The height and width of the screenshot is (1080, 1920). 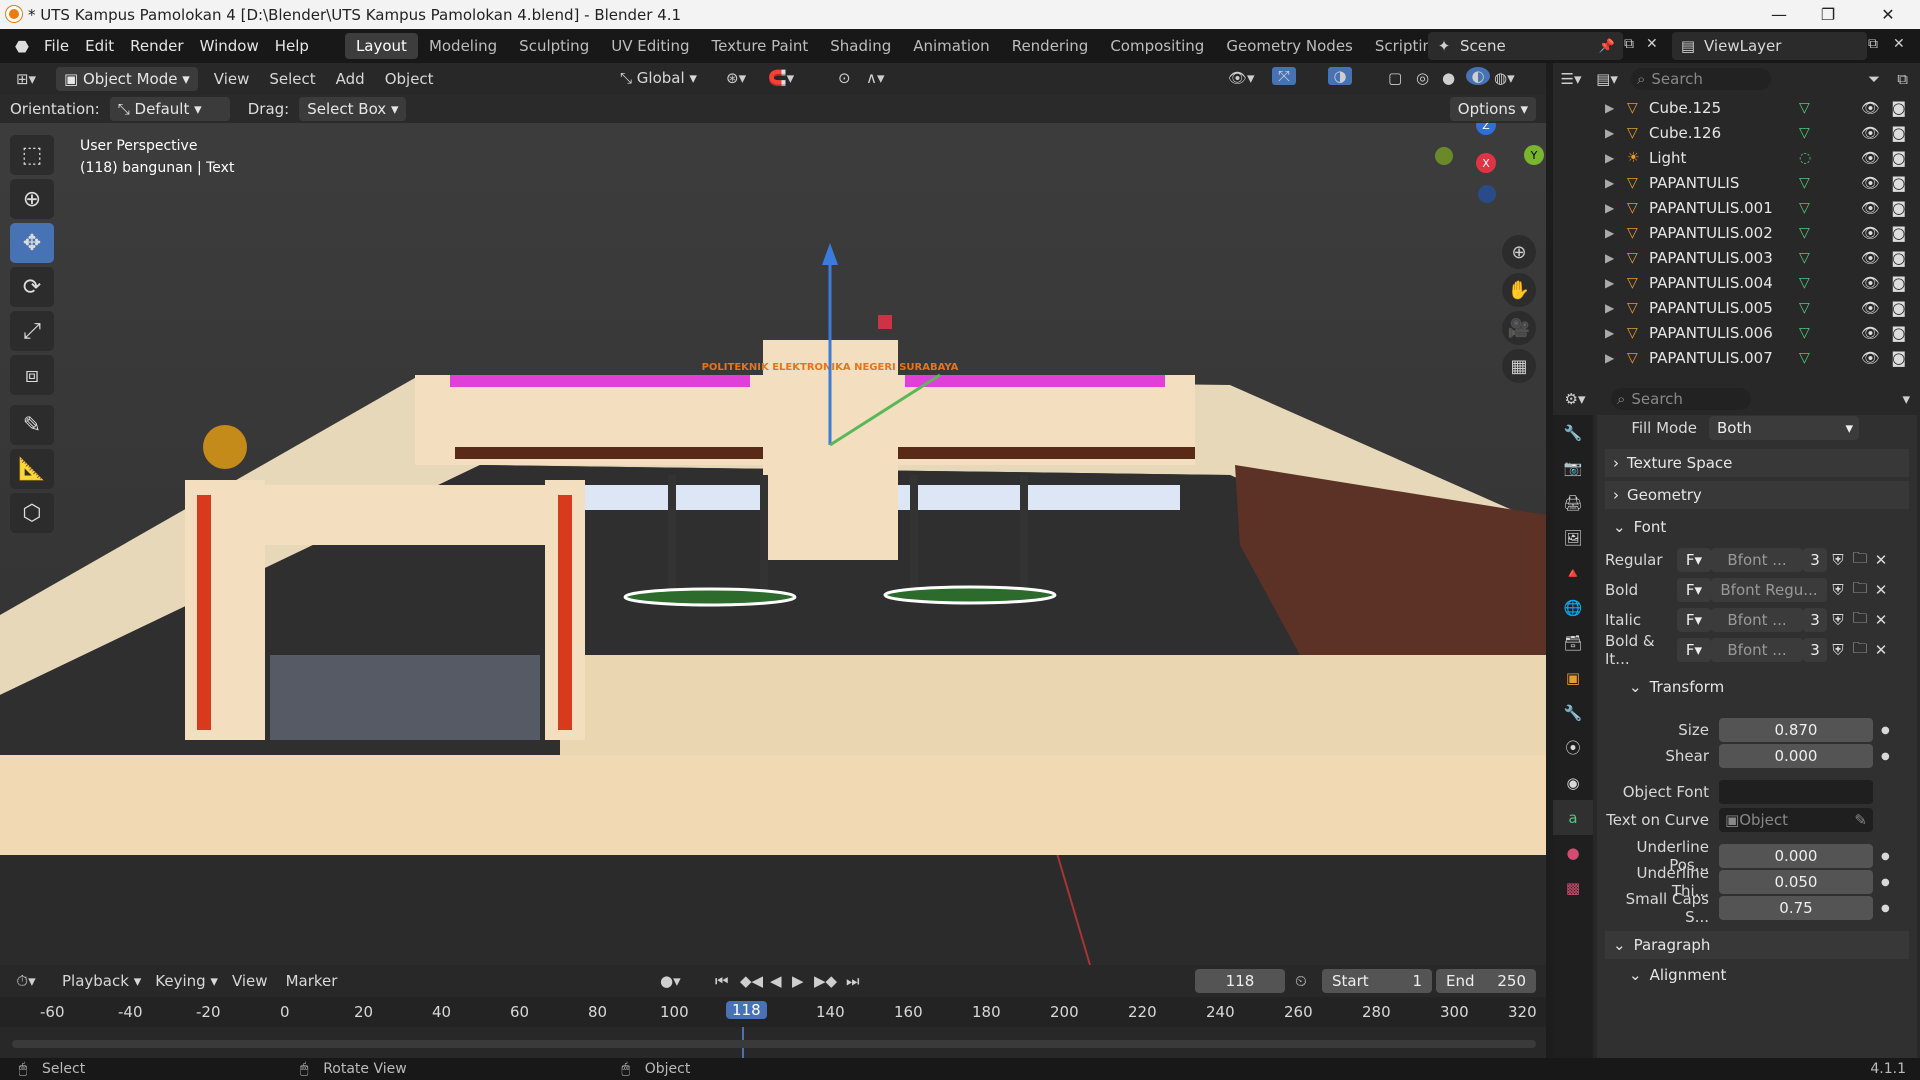 What do you see at coordinates (1796, 820) in the screenshot?
I see `text-on-curve-field: ▣ Object ✎` at bounding box center [1796, 820].